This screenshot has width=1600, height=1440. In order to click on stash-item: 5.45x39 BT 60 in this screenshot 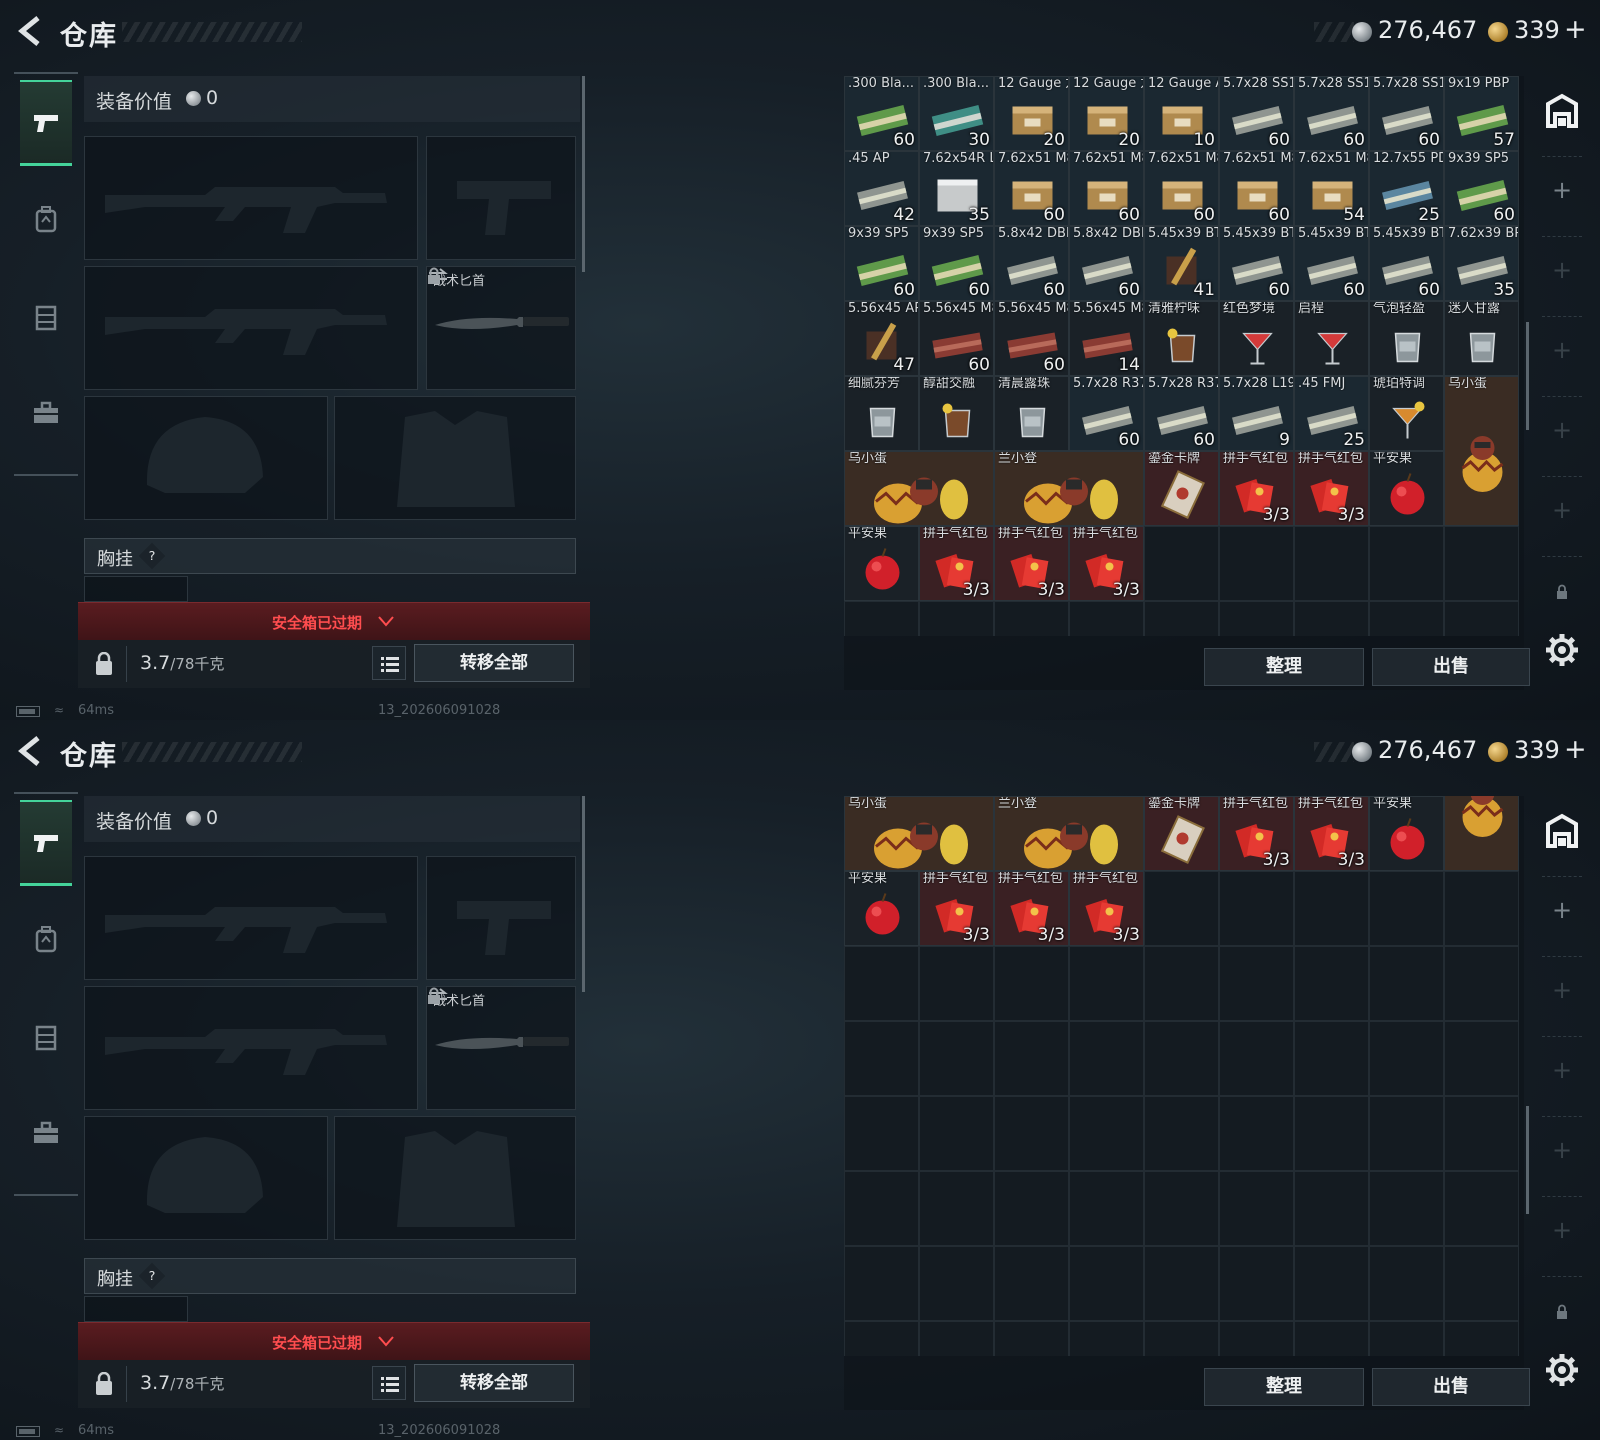, I will do `click(1256, 263)`.